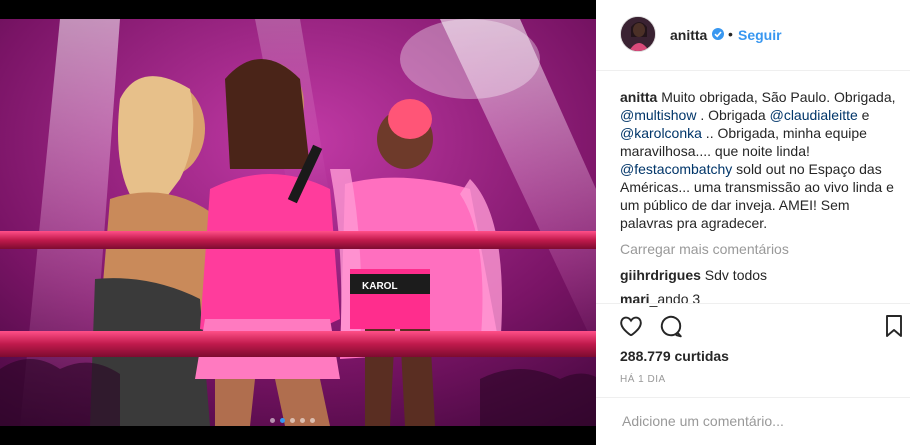  What do you see at coordinates (638, 97) in the screenshot?
I see `caption-username: anitta` at bounding box center [638, 97].